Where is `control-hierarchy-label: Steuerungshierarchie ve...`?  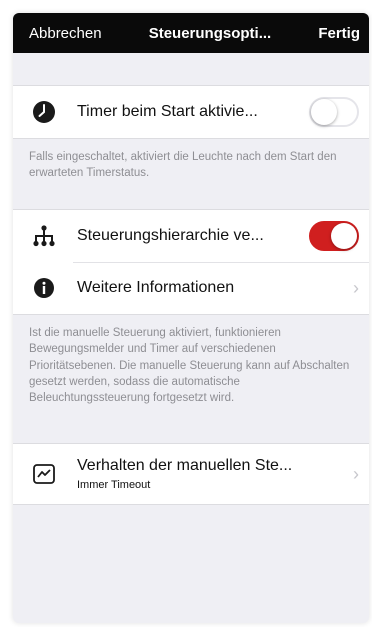 control-hierarchy-label: Steuerungshierarchie ve... is located at coordinates (170, 235).